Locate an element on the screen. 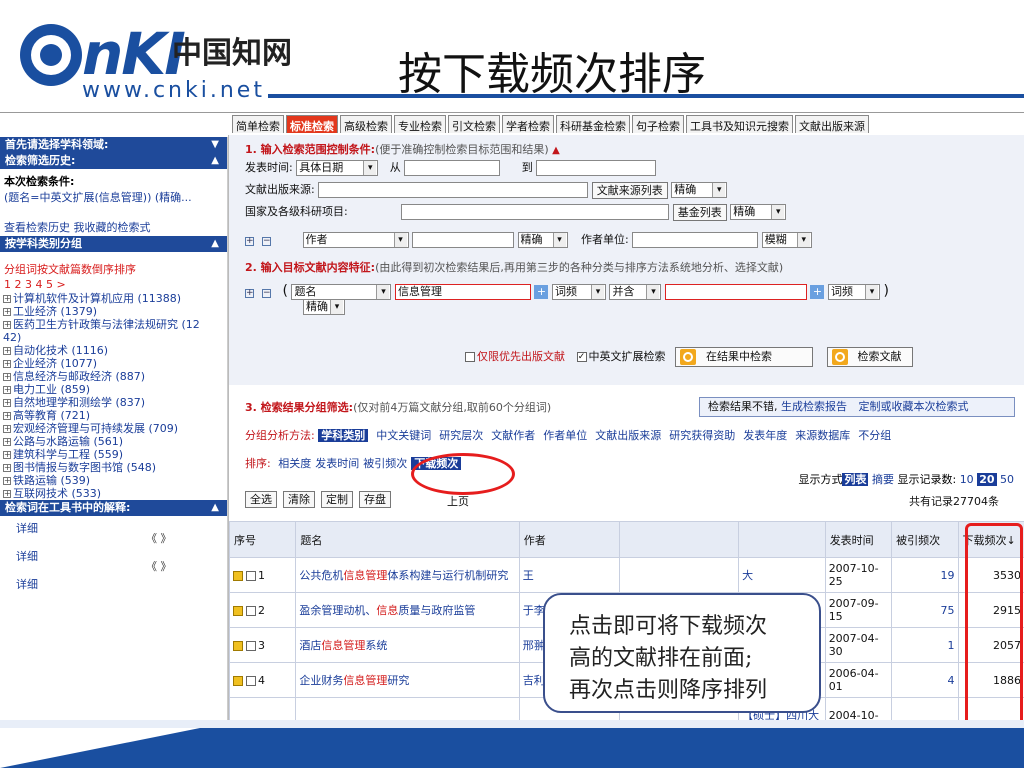 The image size is (1024, 768). tab-3: 专业检索 is located at coordinates (420, 124).